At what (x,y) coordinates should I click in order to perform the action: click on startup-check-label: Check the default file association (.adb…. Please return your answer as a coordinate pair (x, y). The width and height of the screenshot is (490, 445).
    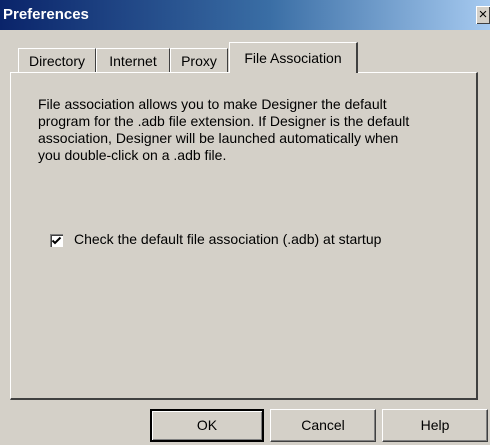
    Looking at the image, I should click on (228, 239).